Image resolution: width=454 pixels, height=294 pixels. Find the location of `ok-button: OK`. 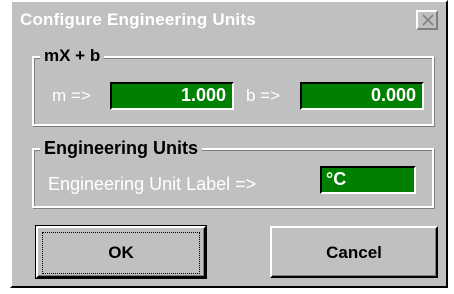

ok-button: OK is located at coordinates (121, 252).